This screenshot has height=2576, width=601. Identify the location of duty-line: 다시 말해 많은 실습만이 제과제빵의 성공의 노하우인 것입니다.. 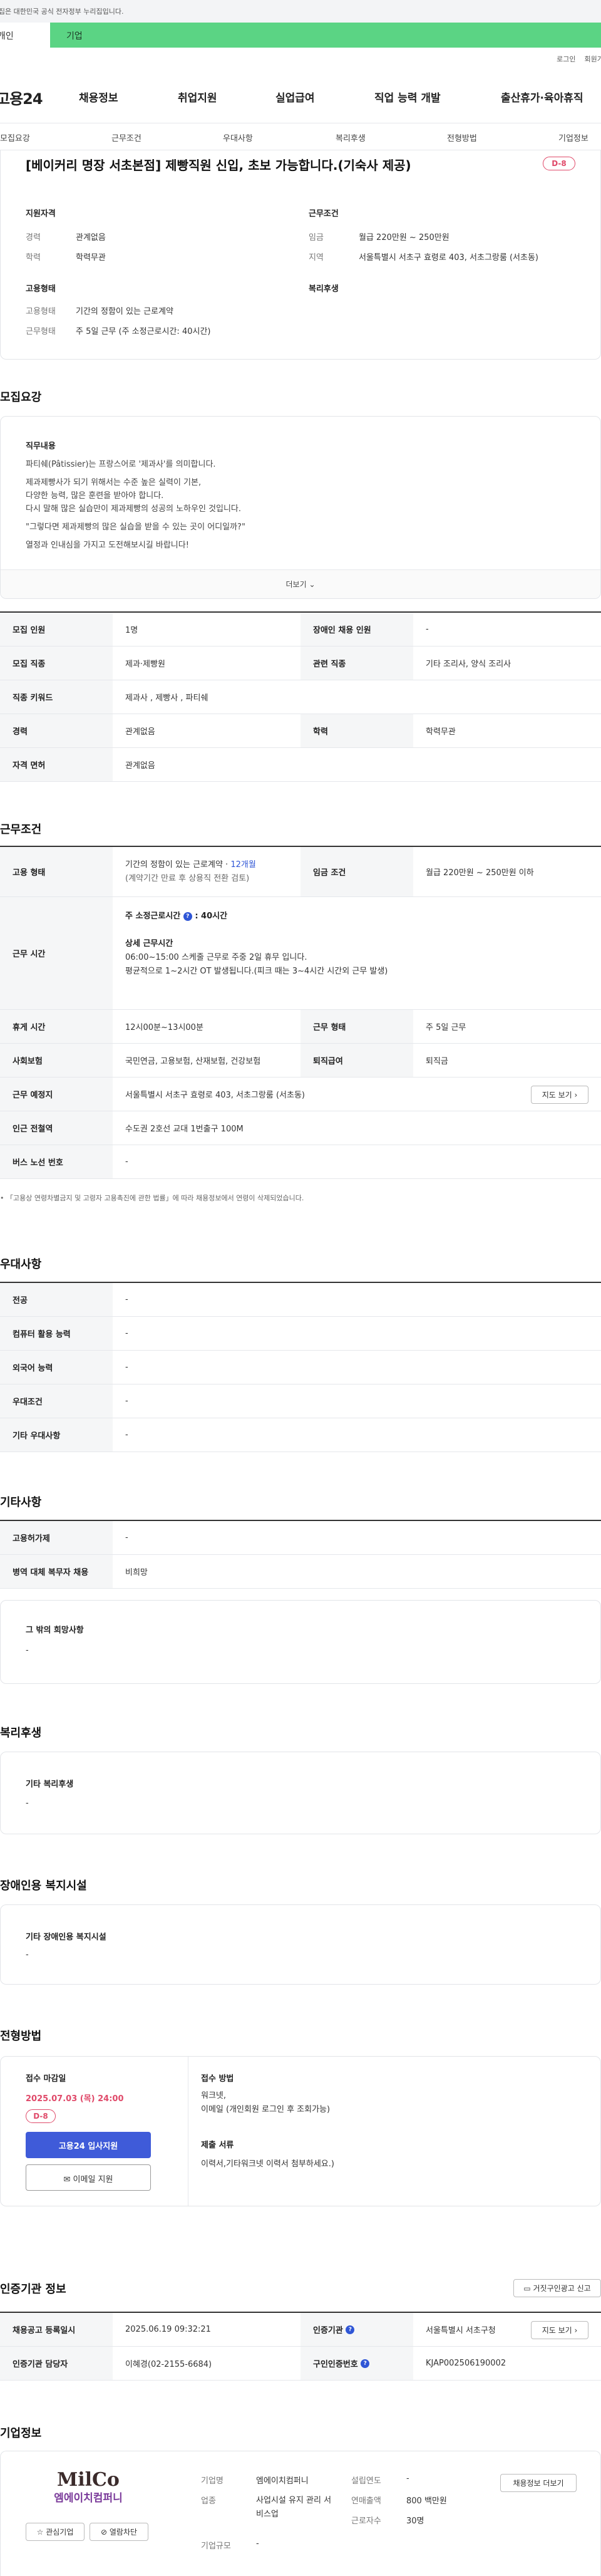
(134, 509).